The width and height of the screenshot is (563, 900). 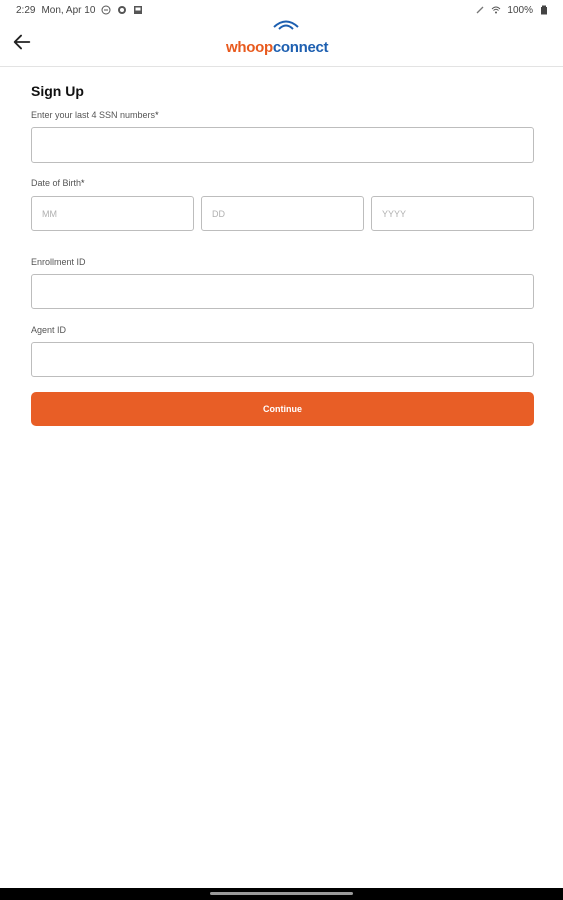 What do you see at coordinates (282, 359) in the screenshot?
I see `agent-id-input` at bounding box center [282, 359].